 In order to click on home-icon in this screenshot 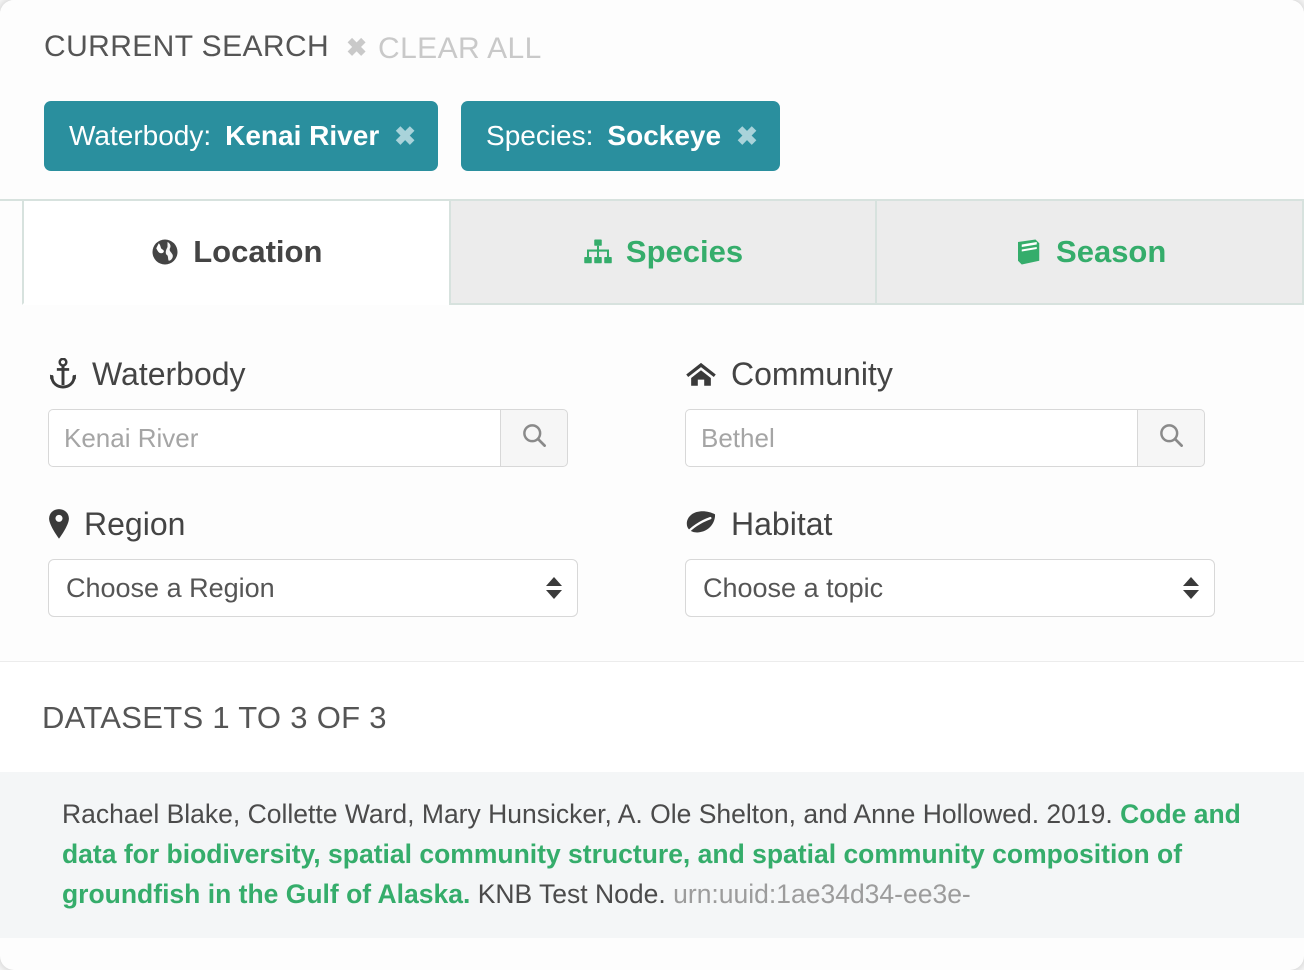, I will do `click(701, 374)`.